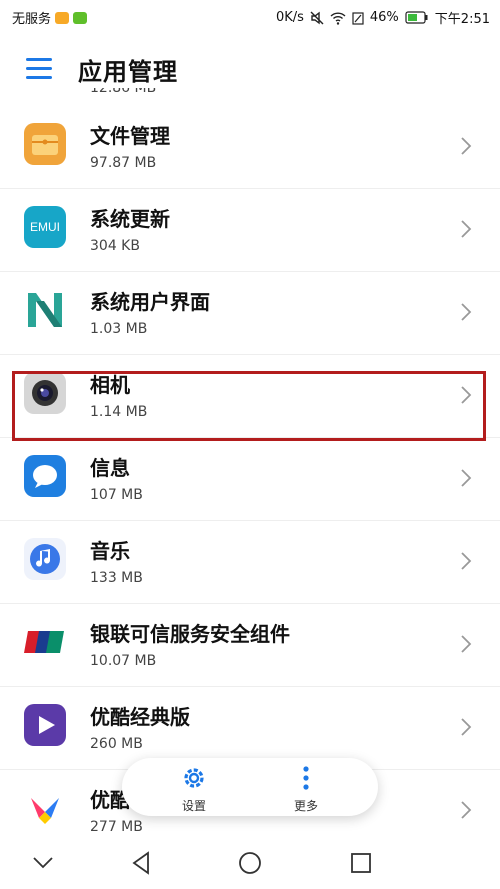 The image size is (500, 889). What do you see at coordinates (250, 479) in the screenshot?
I see `list-item-messages: 信息 107 MB` at bounding box center [250, 479].